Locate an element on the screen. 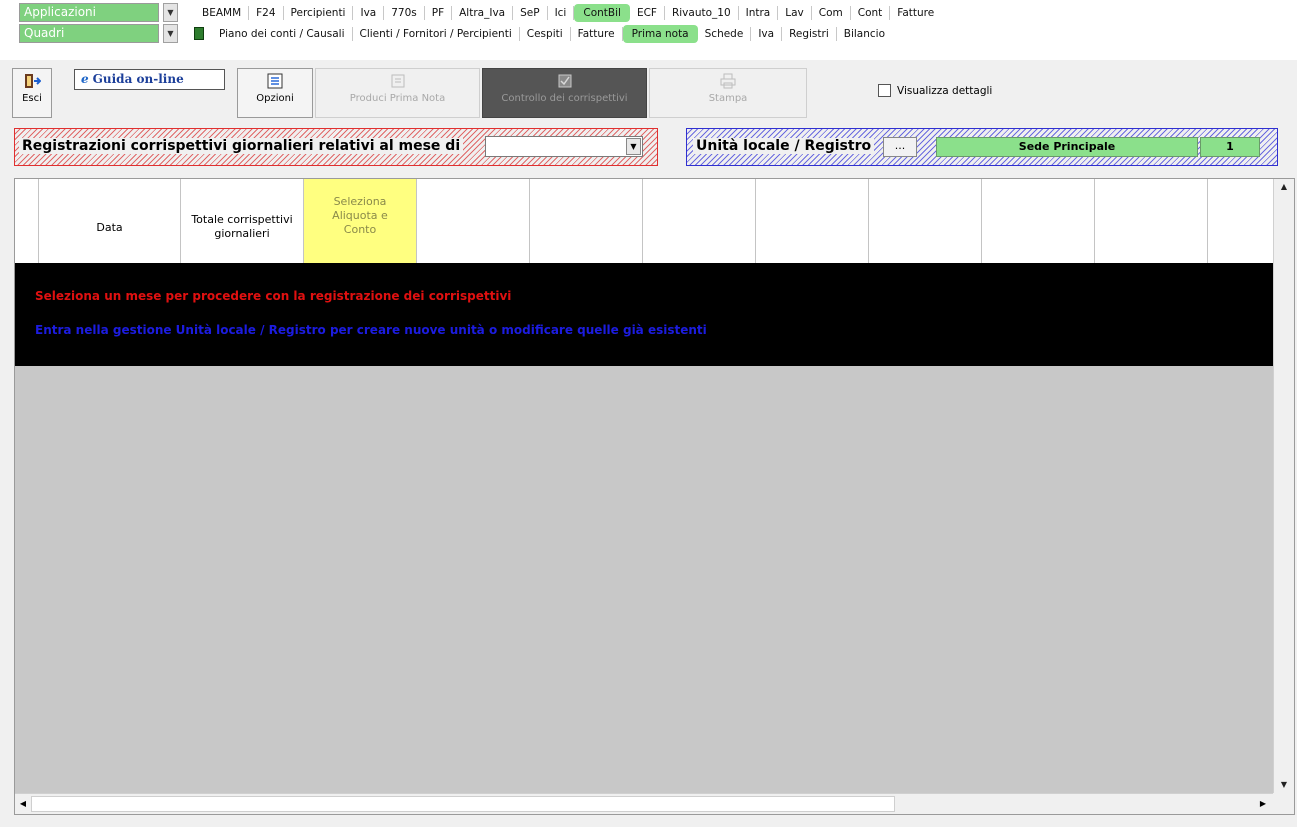 This screenshot has width=1297, height=827. scroll-down-icon: ▼ is located at coordinates (1284, 785).